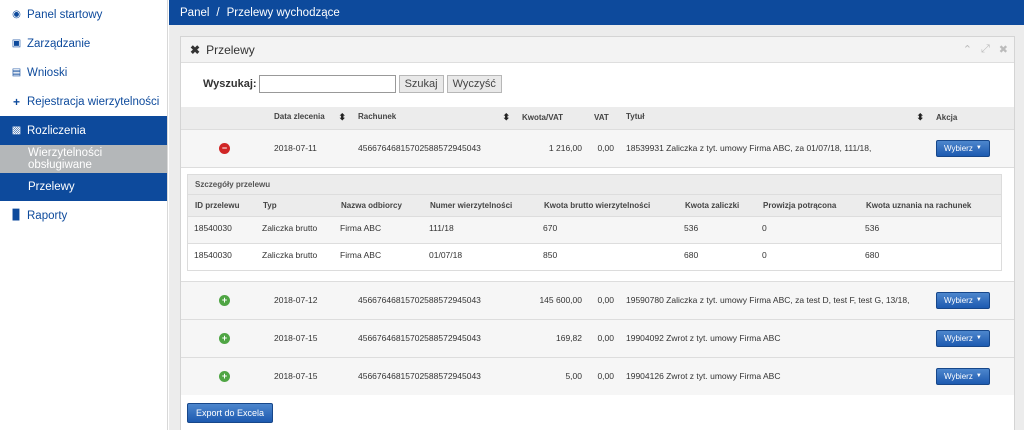 The width and height of the screenshot is (1024, 430). Describe the element at coordinates (16, 43) in the screenshot. I see `briefcase-icon: ▣` at that location.